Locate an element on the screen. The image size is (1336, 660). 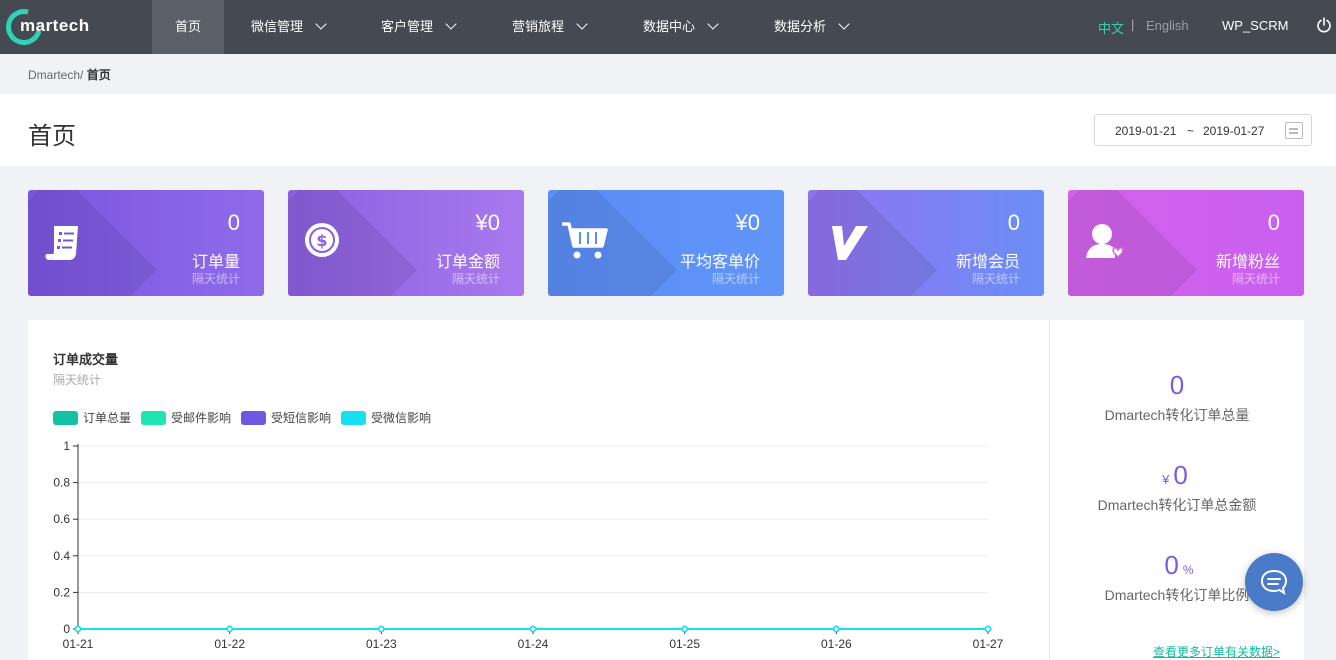
chat-bubble-icon is located at coordinates (1274, 582).